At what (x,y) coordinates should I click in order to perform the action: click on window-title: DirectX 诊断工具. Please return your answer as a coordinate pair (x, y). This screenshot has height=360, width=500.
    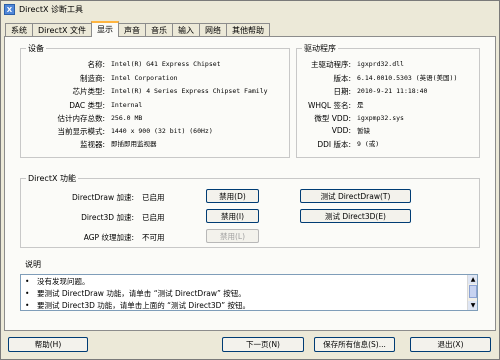
    Looking at the image, I should click on (51, 9).